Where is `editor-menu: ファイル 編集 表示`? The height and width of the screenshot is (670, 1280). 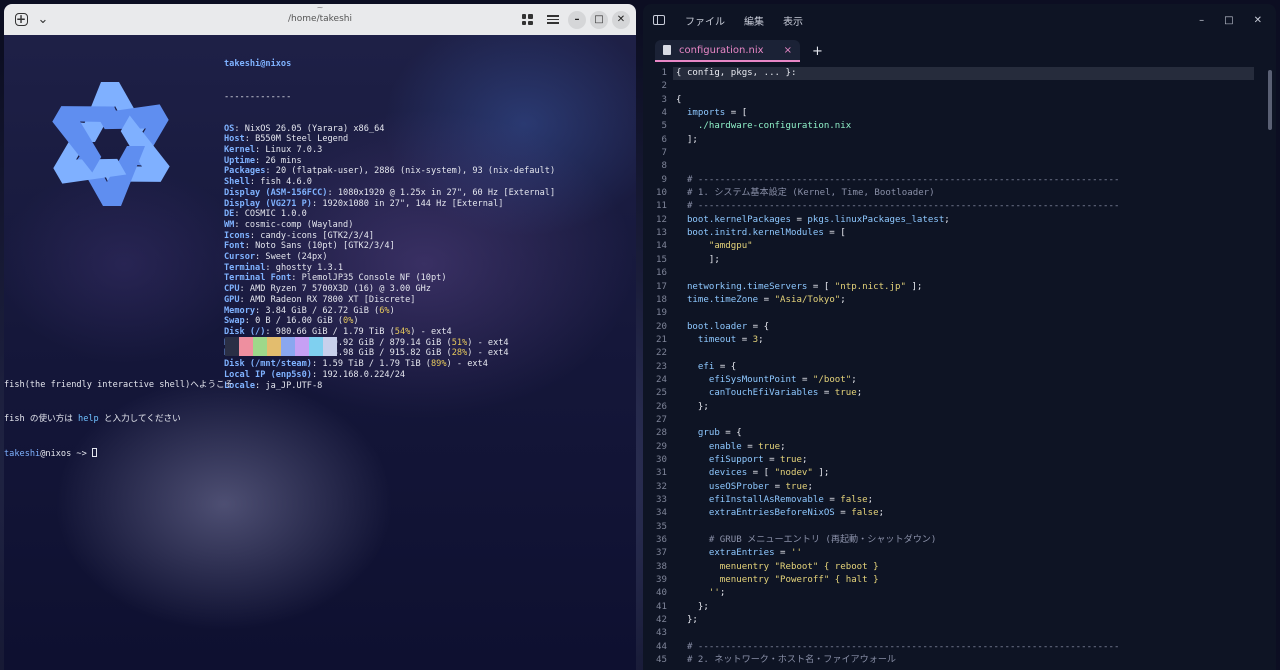
editor-menu: ファイル 編集 表示 is located at coordinates (744, 20).